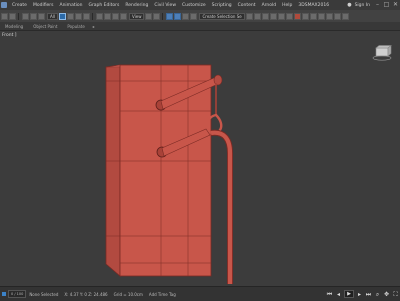 Image resolution: width=400 pixels, height=301 pixels. What do you see at coordinates (321, 16) in the screenshot?
I see `render-production-icon` at bounding box center [321, 16].